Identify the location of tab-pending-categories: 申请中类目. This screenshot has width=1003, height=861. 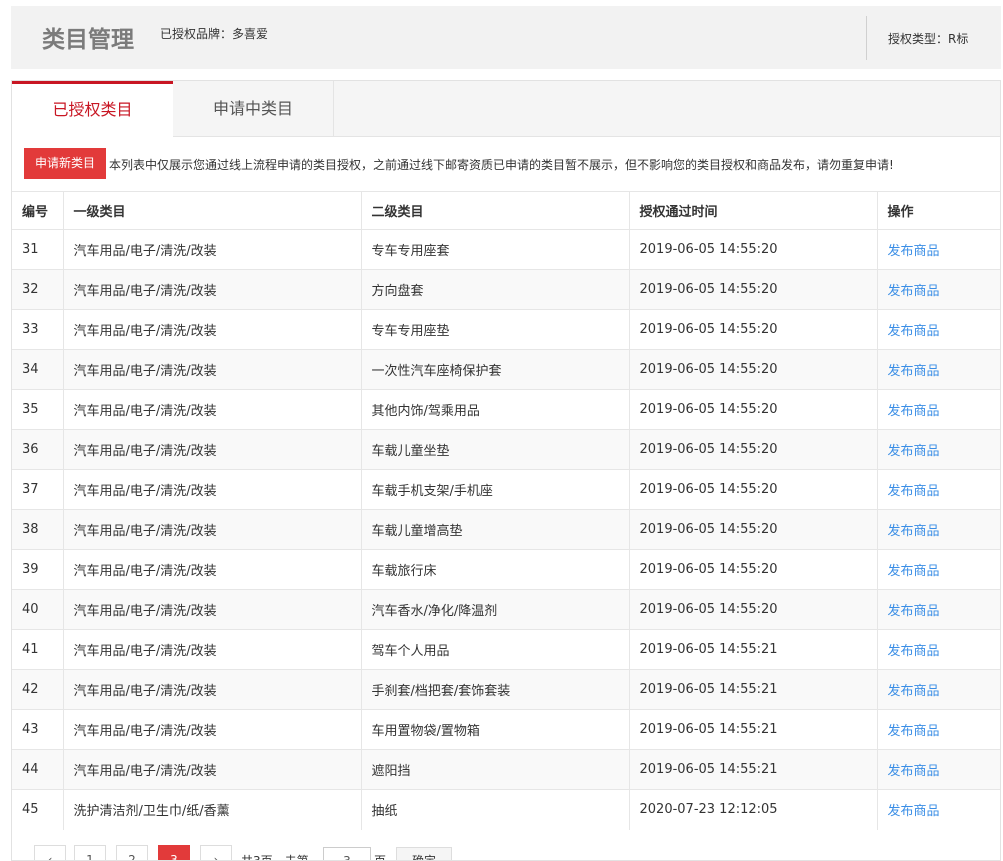
(253, 109).